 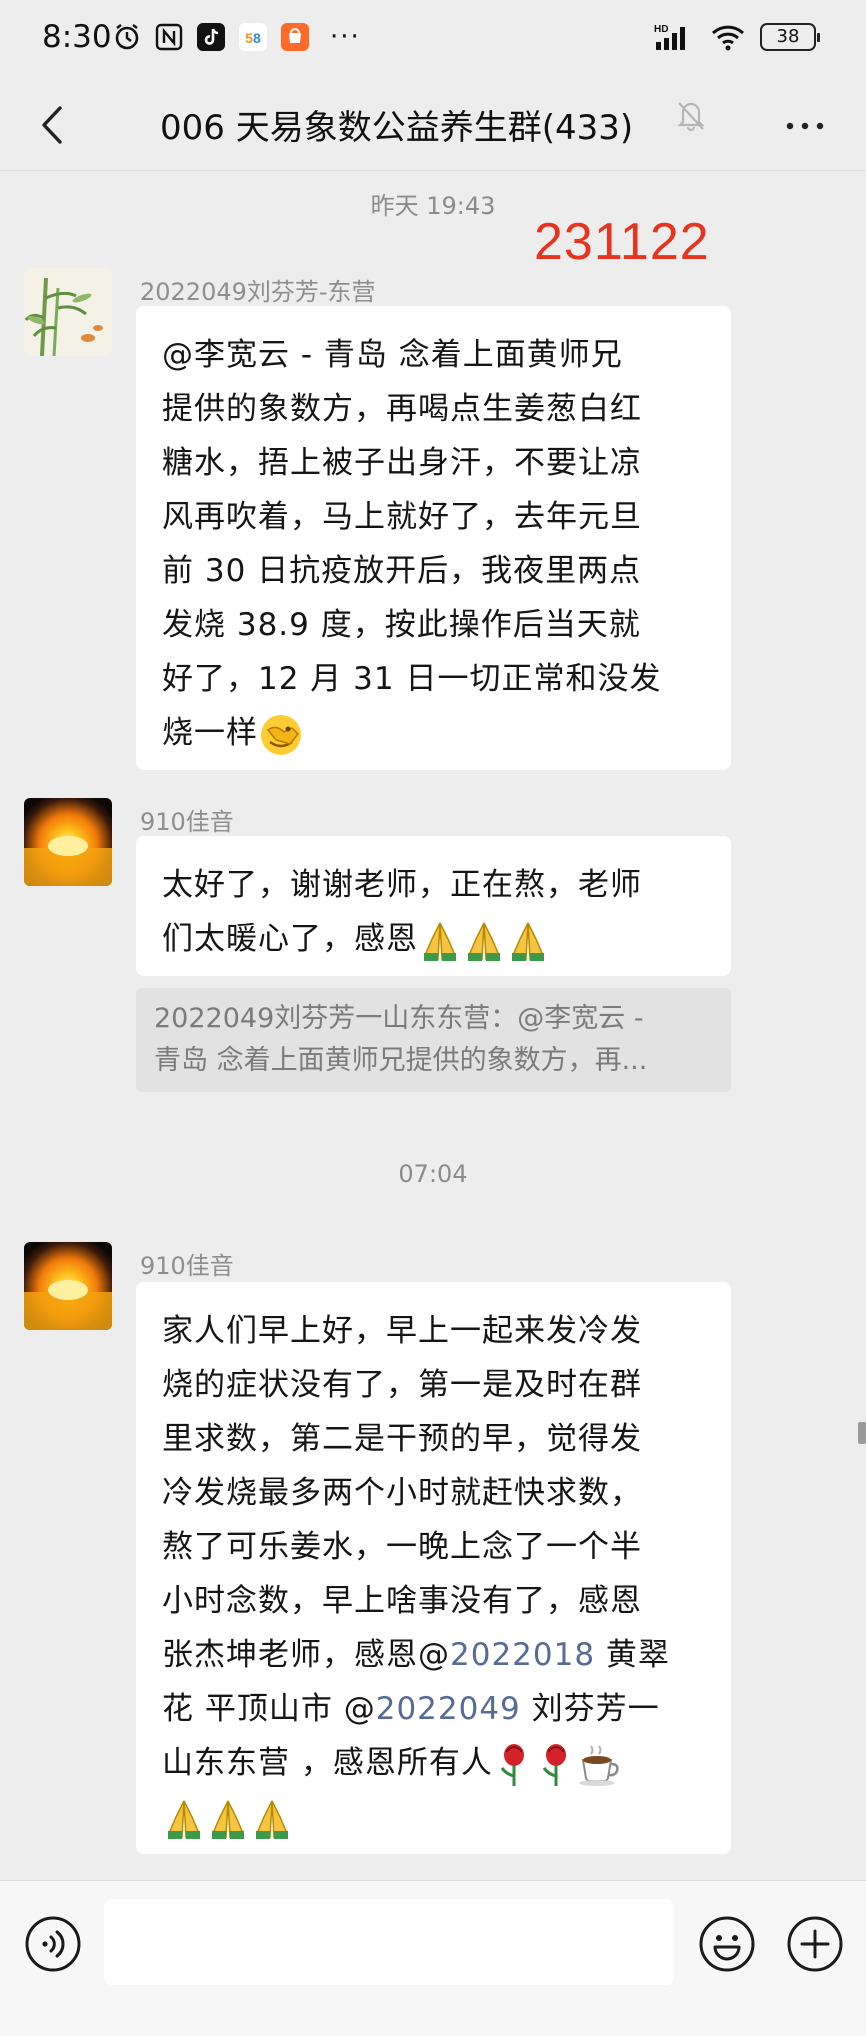 I want to click on message-line: 山东东营 ，感恩所有人, so click(x=433, y=1763).